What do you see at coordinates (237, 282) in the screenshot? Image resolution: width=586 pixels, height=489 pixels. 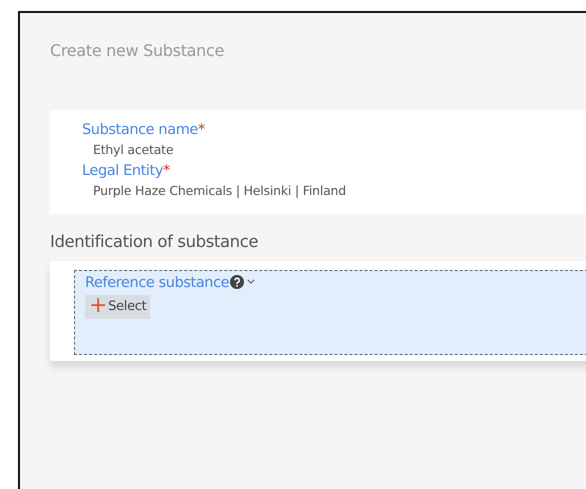 I see `help-icon` at bounding box center [237, 282].